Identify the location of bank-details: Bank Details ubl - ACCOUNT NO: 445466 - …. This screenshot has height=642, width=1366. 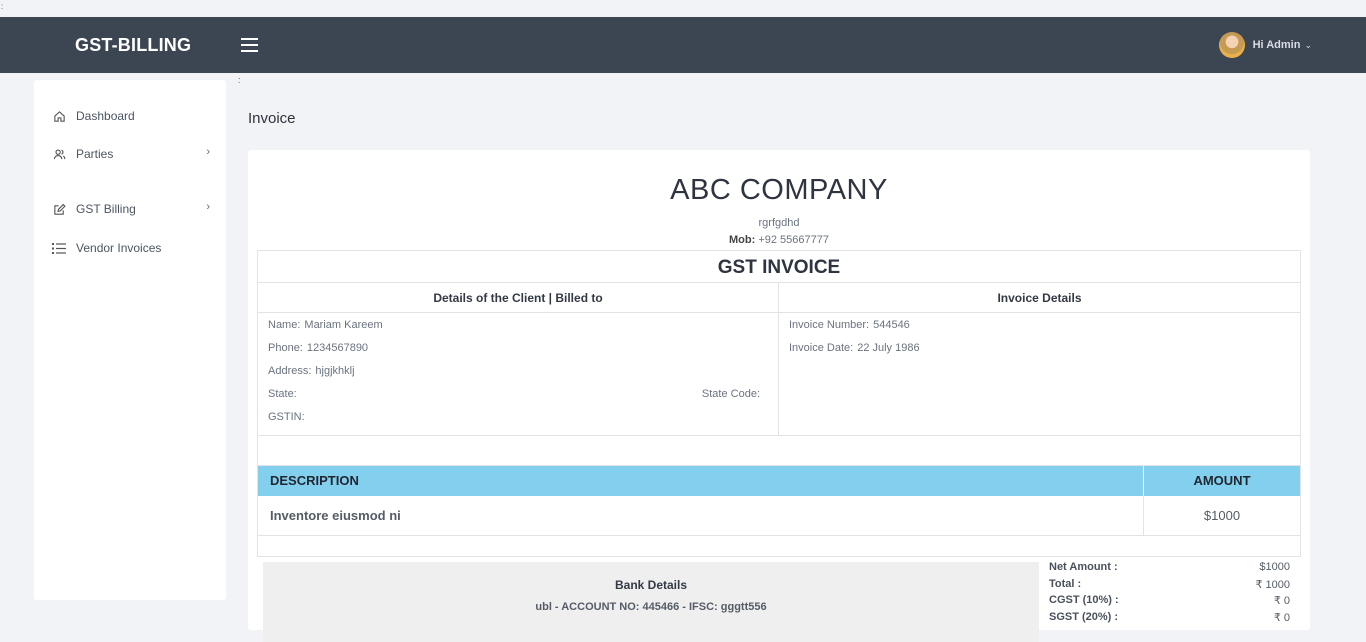
(651, 602).